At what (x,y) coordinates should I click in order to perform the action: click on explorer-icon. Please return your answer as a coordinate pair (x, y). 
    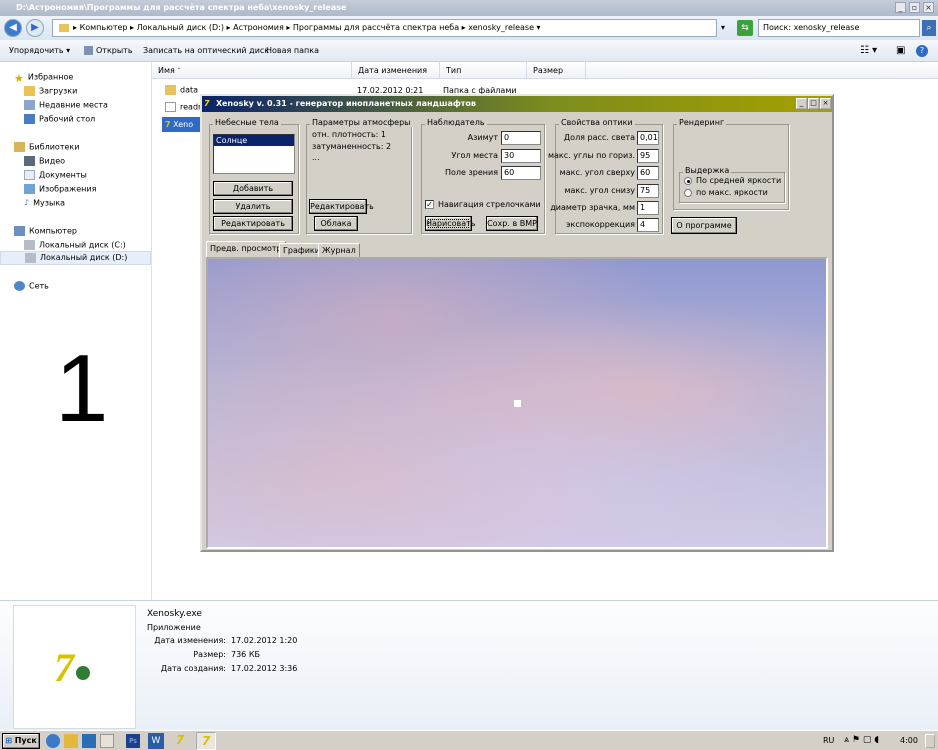
    Looking at the image, I should click on (71, 741).